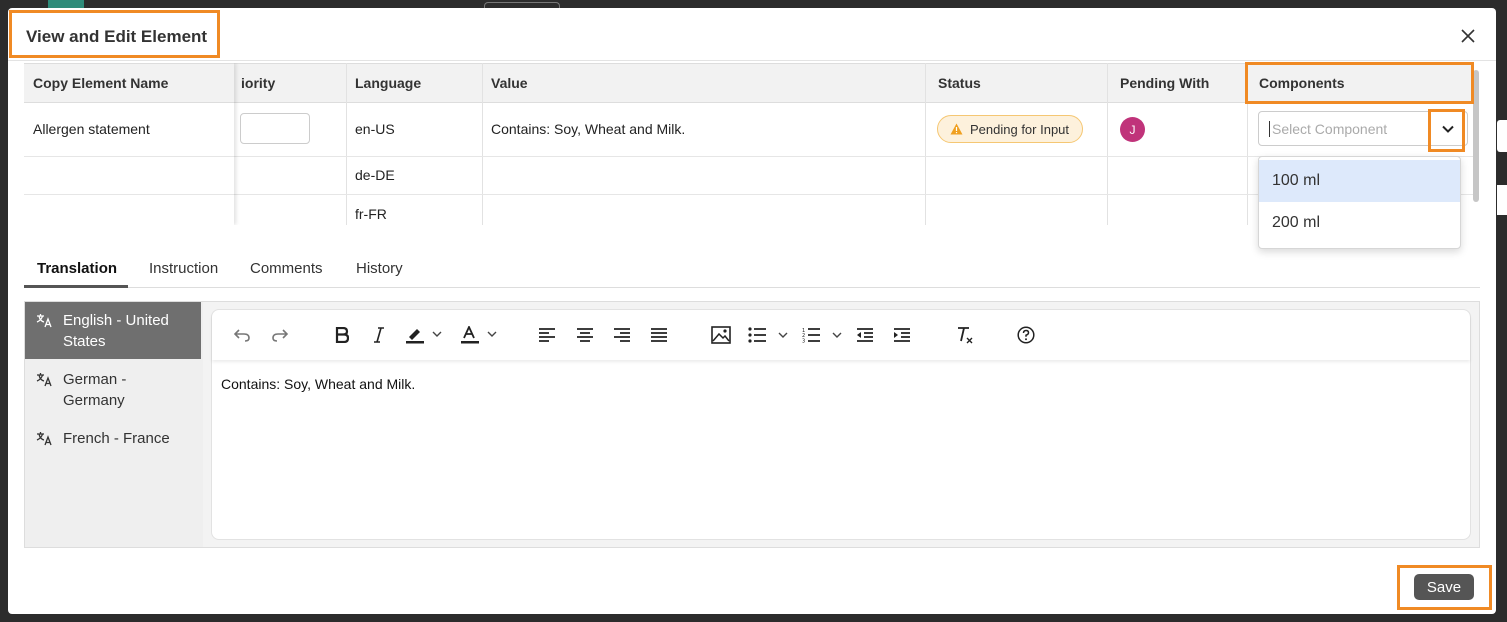 The width and height of the screenshot is (1507, 622). I want to click on italic-icon, so click(379, 335).